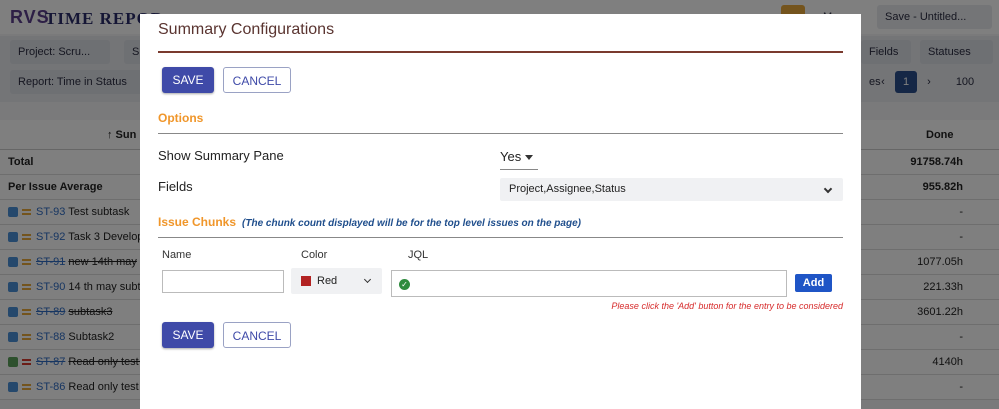 The width and height of the screenshot is (999, 409). I want to click on show-summary-label: Show Summary Pane, so click(221, 155).